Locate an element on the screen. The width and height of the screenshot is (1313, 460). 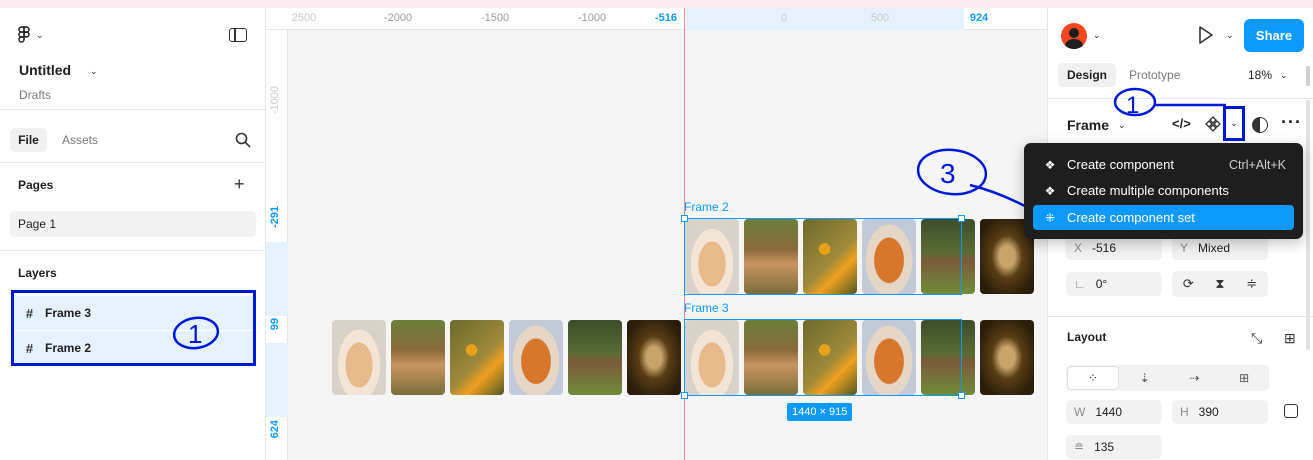
sidebar-toggle-icon is located at coordinates (238, 35).